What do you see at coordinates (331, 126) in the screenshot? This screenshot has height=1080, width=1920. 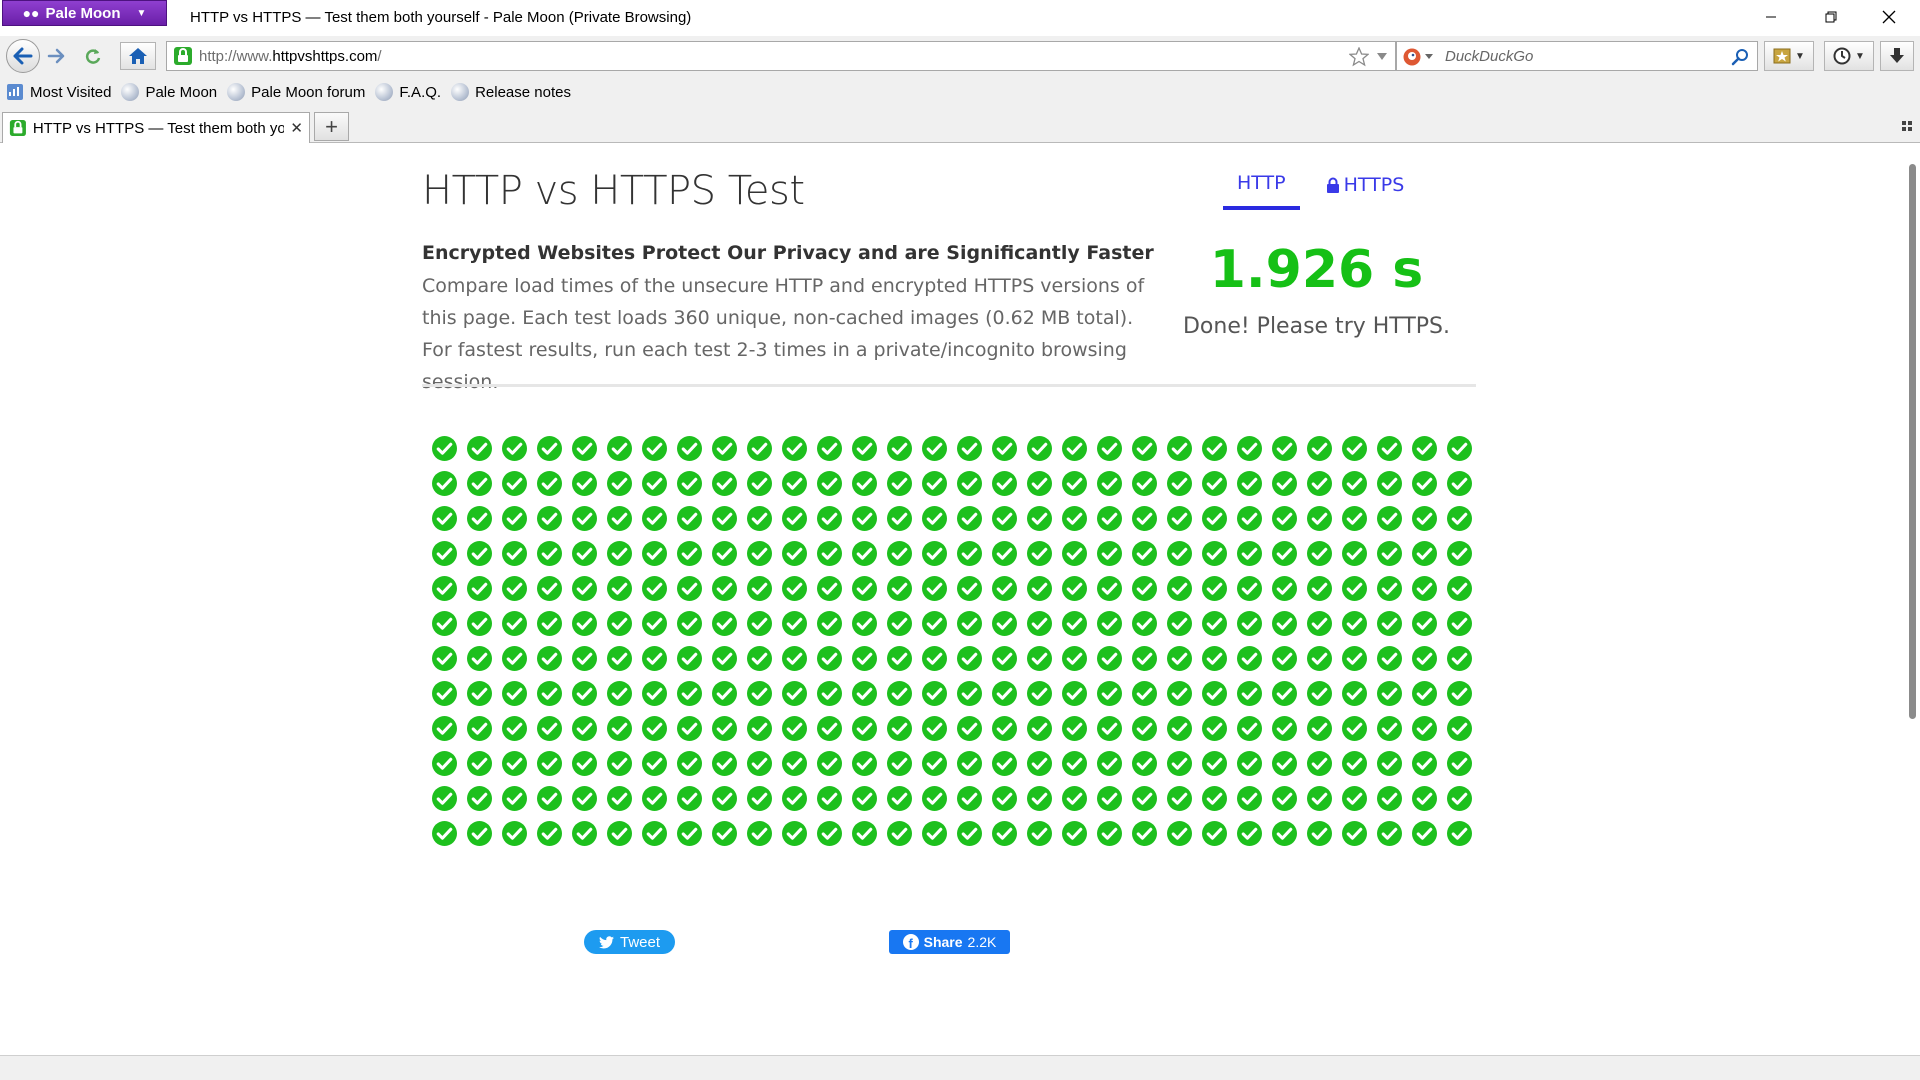 I see `new-tab-button: +` at bounding box center [331, 126].